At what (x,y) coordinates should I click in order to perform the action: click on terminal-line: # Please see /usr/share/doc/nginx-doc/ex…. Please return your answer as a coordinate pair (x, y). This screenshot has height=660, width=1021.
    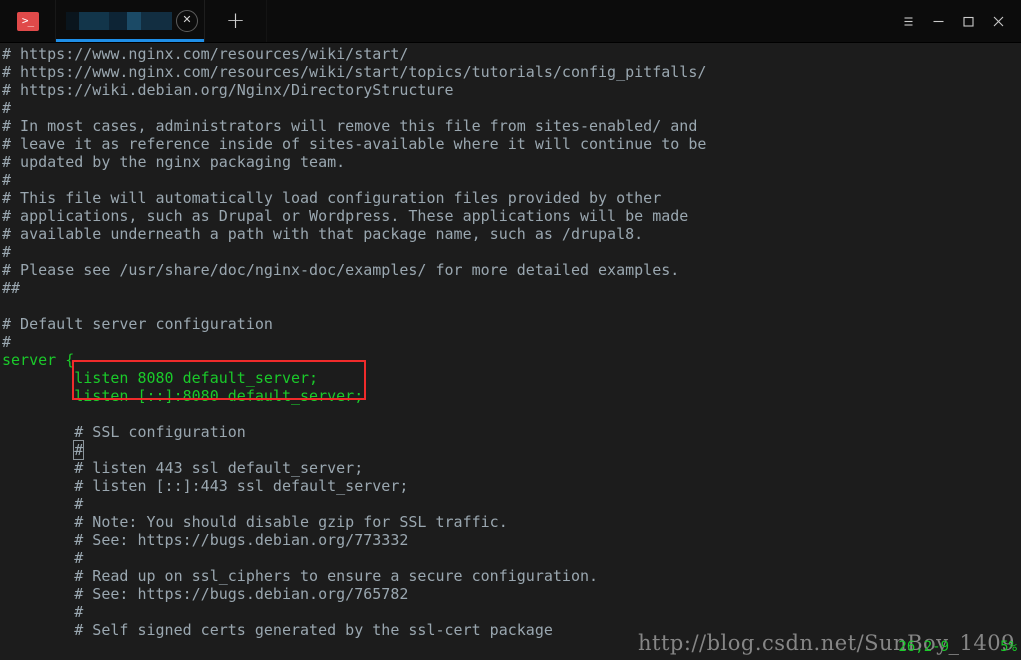
    Looking at the image, I should click on (341, 270).